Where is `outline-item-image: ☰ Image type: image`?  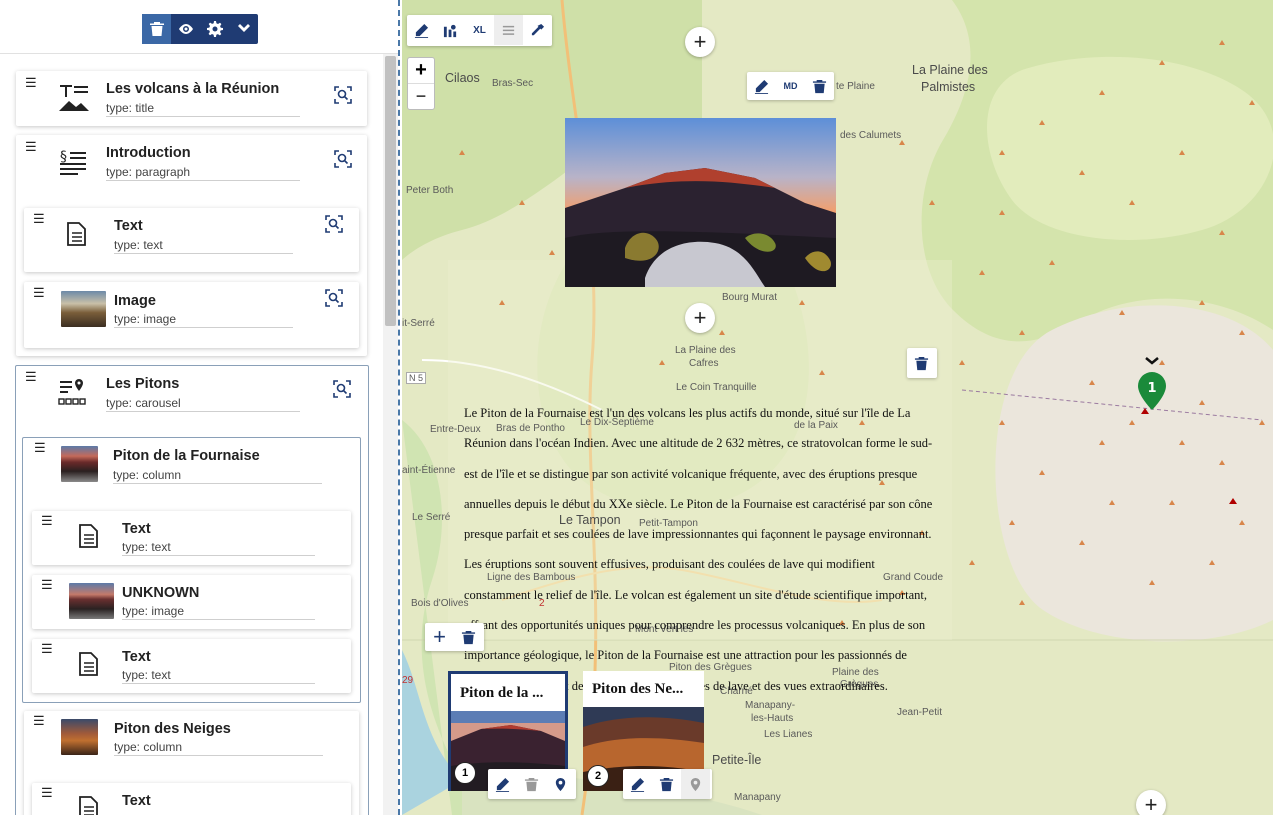
outline-item-image: ☰ Image type: image is located at coordinates (191, 315).